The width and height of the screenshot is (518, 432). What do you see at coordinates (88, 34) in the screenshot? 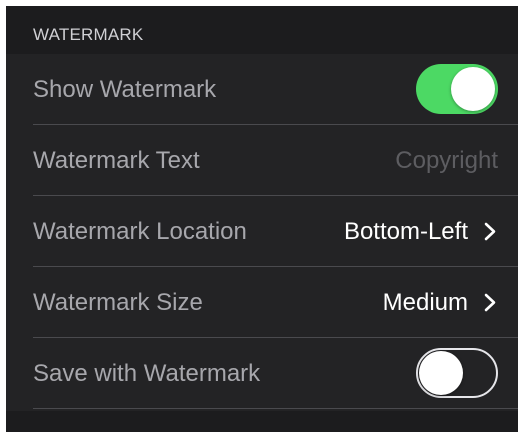
I see `section-header-label: WATERMARK` at bounding box center [88, 34].